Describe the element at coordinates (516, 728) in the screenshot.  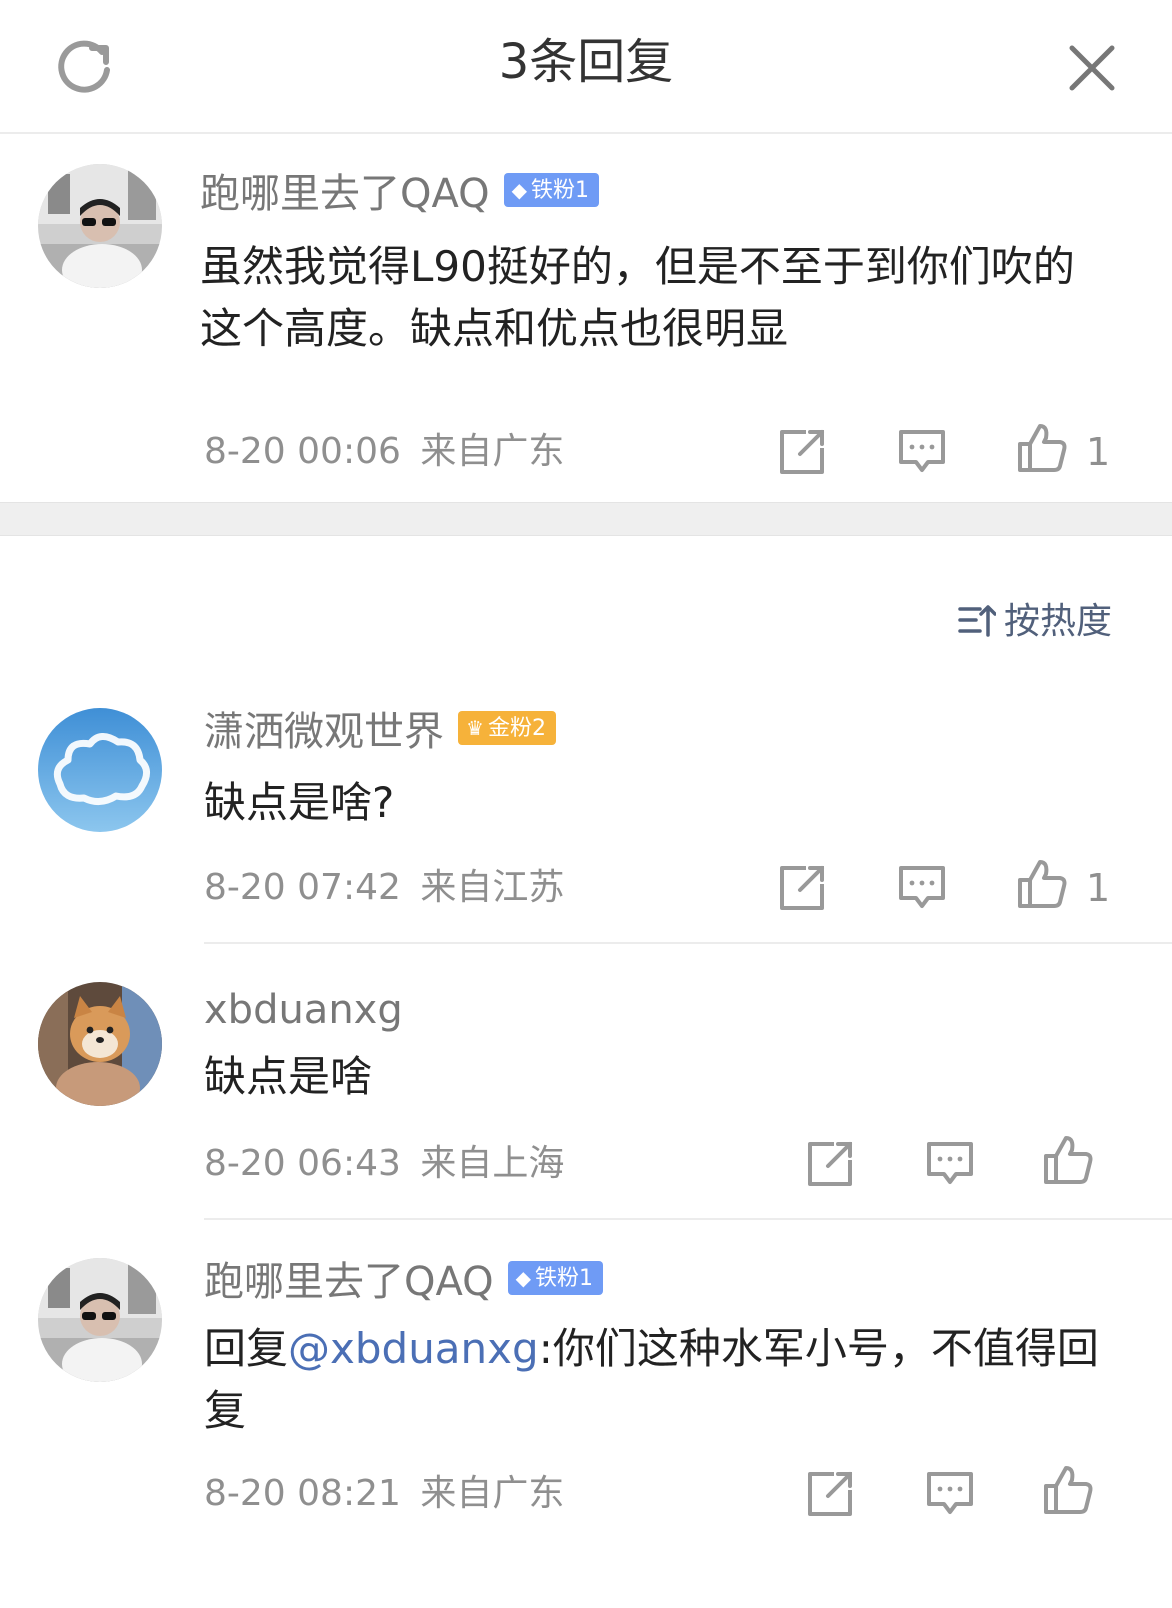
I see `fan-badge-label: 金粉2` at that location.